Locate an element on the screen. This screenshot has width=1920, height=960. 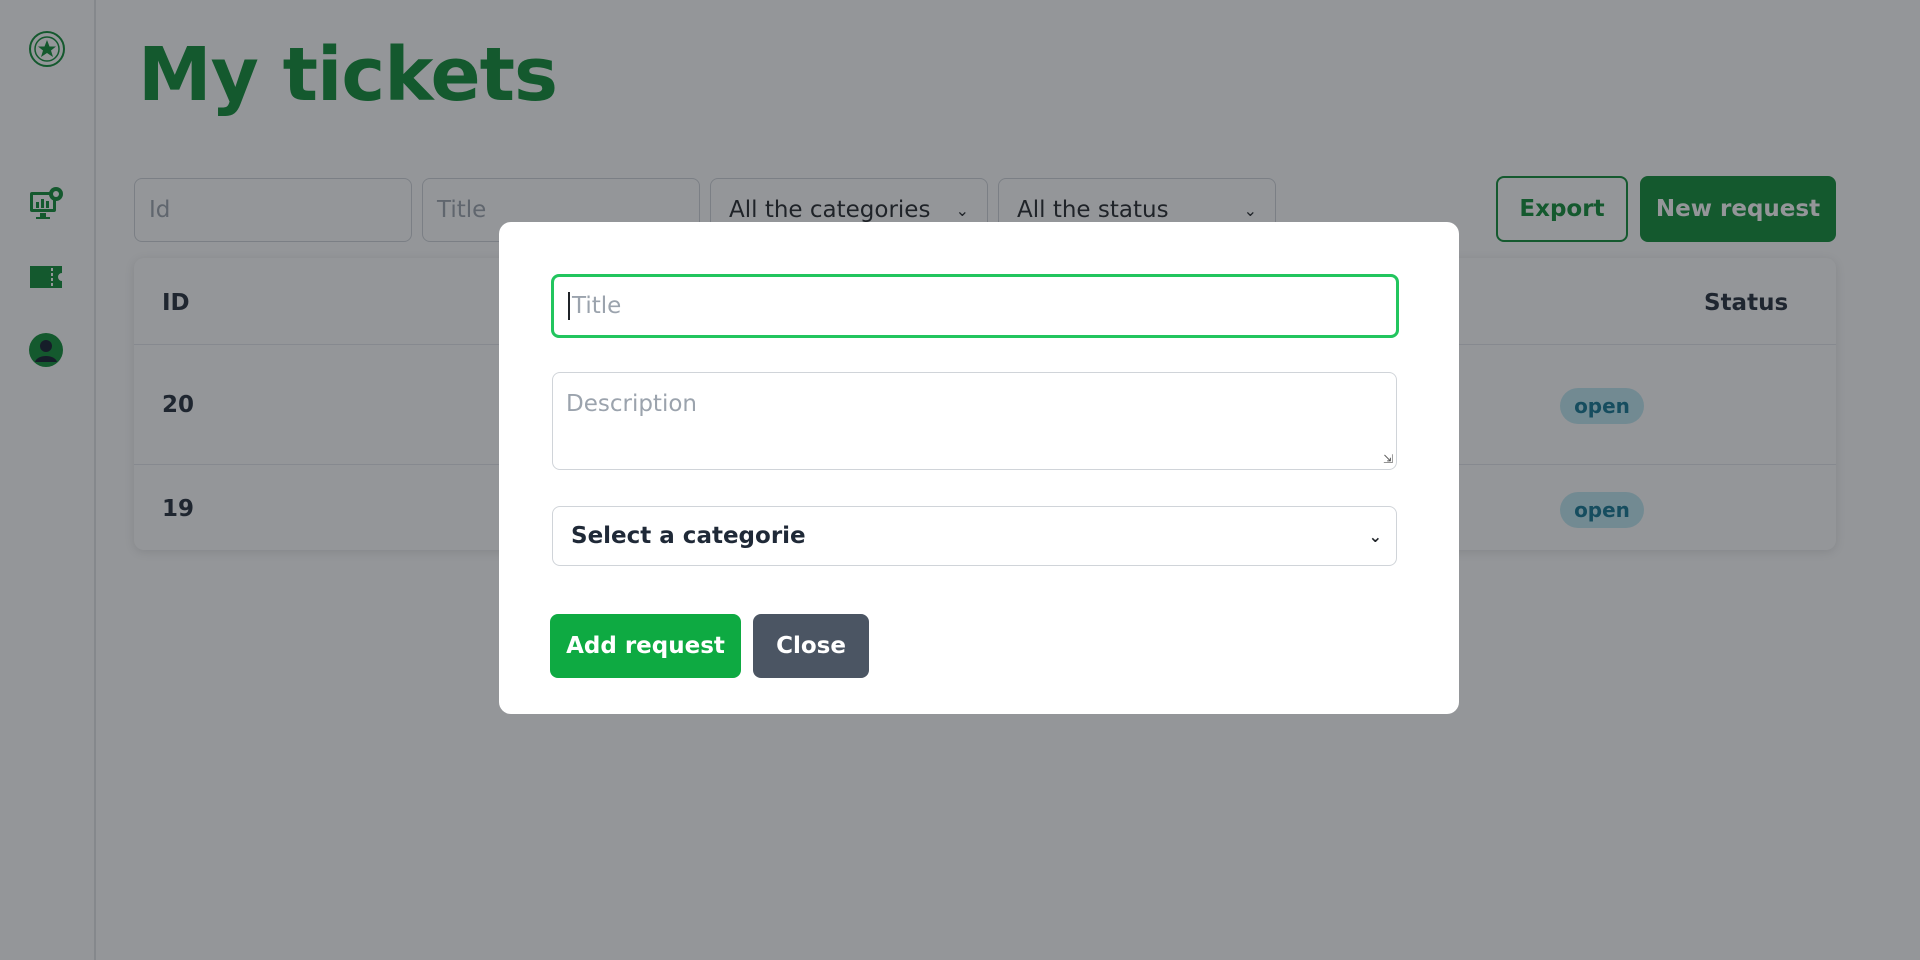
description-placeholder: Description is located at coordinates (631, 404).